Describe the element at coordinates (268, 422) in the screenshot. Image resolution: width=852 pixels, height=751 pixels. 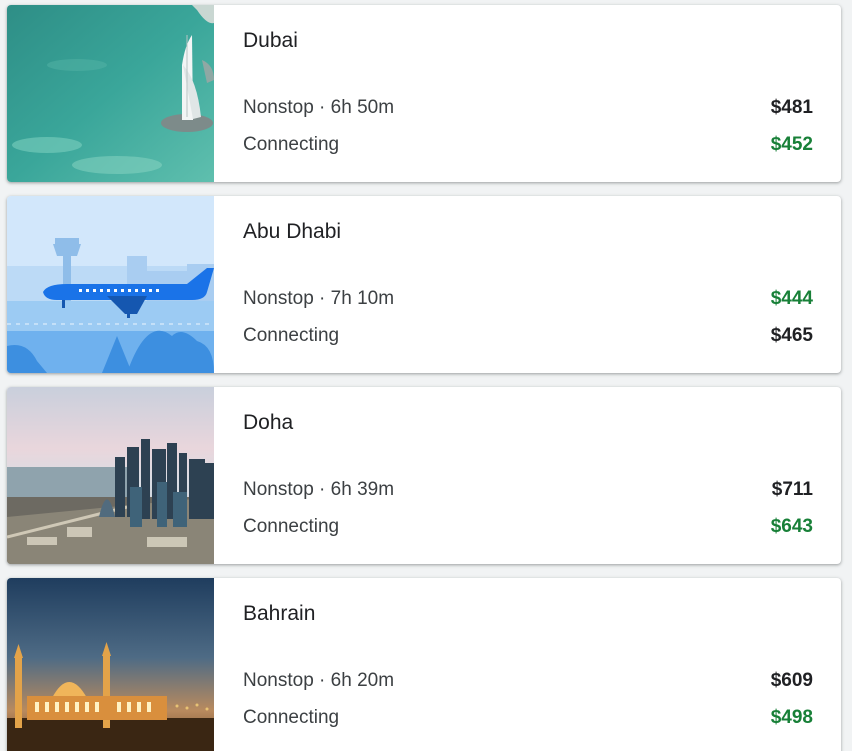
I see `destination-name: Doha` at that location.